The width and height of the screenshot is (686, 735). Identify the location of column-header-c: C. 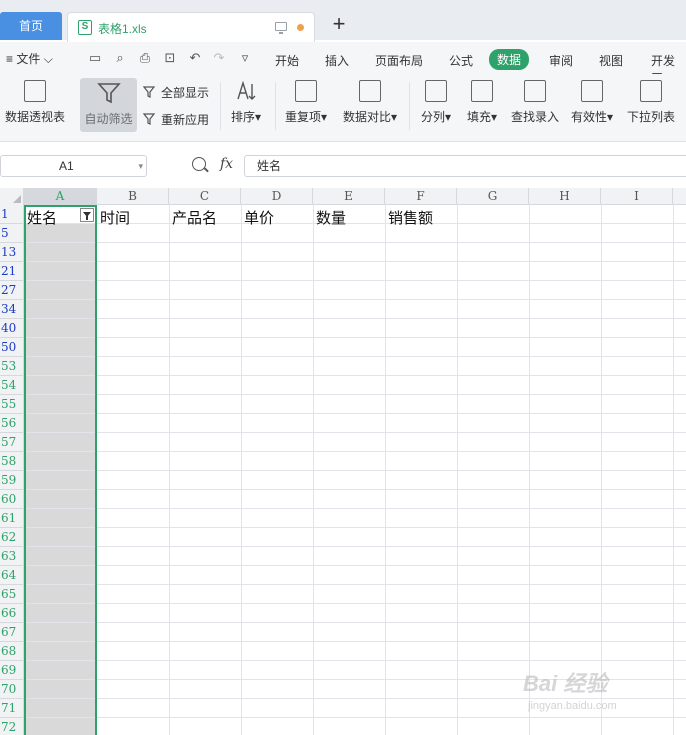
(205, 196).